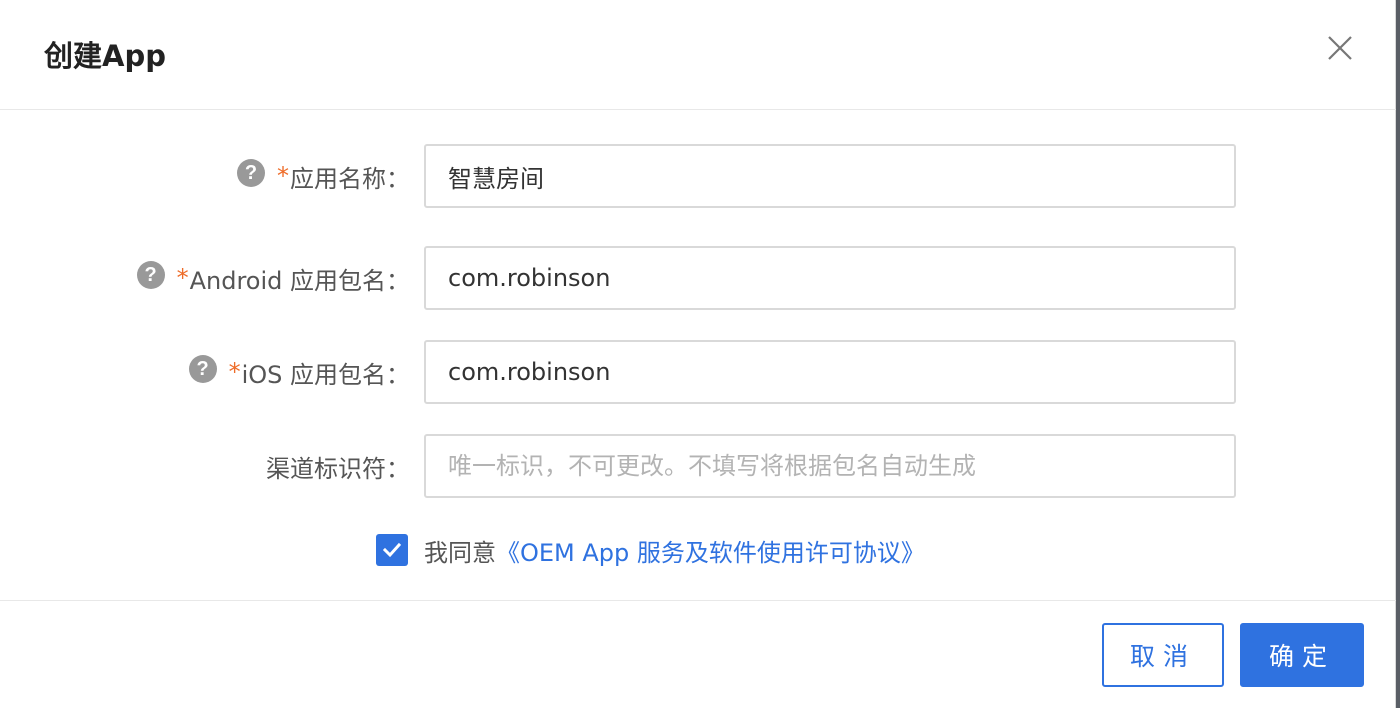 This screenshot has width=1400, height=708. Describe the element at coordinates (350, 178) in the screenshot. I see `app-name-label-text: 应用名称：` at that location.